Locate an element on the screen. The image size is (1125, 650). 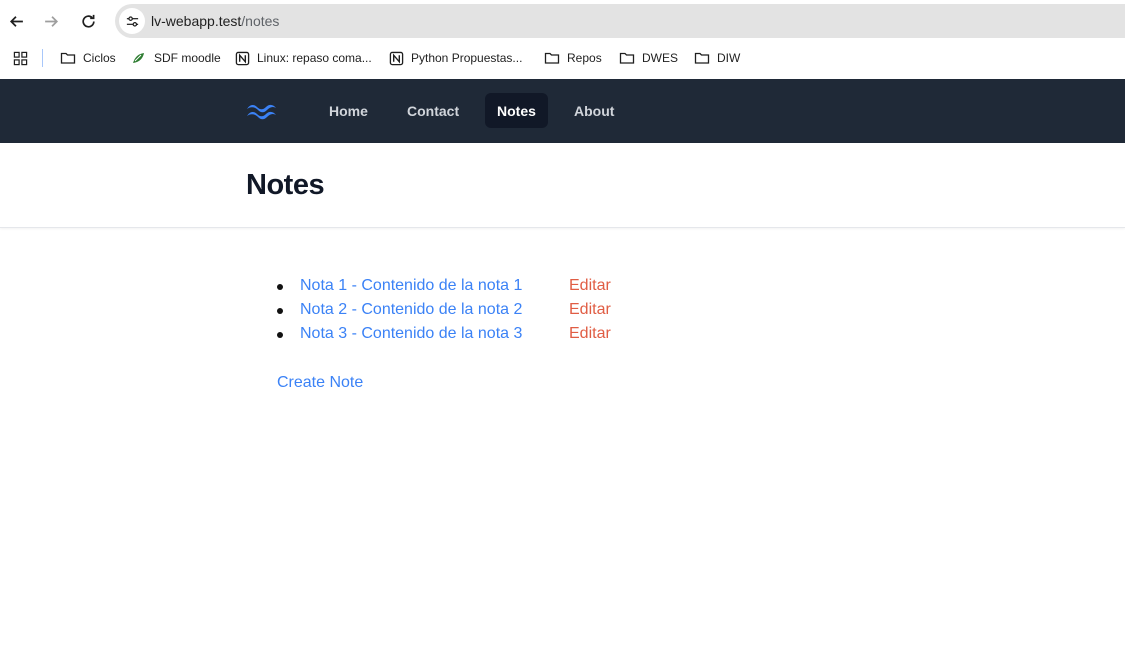
tune-icon is located at coordinates (132, 21).